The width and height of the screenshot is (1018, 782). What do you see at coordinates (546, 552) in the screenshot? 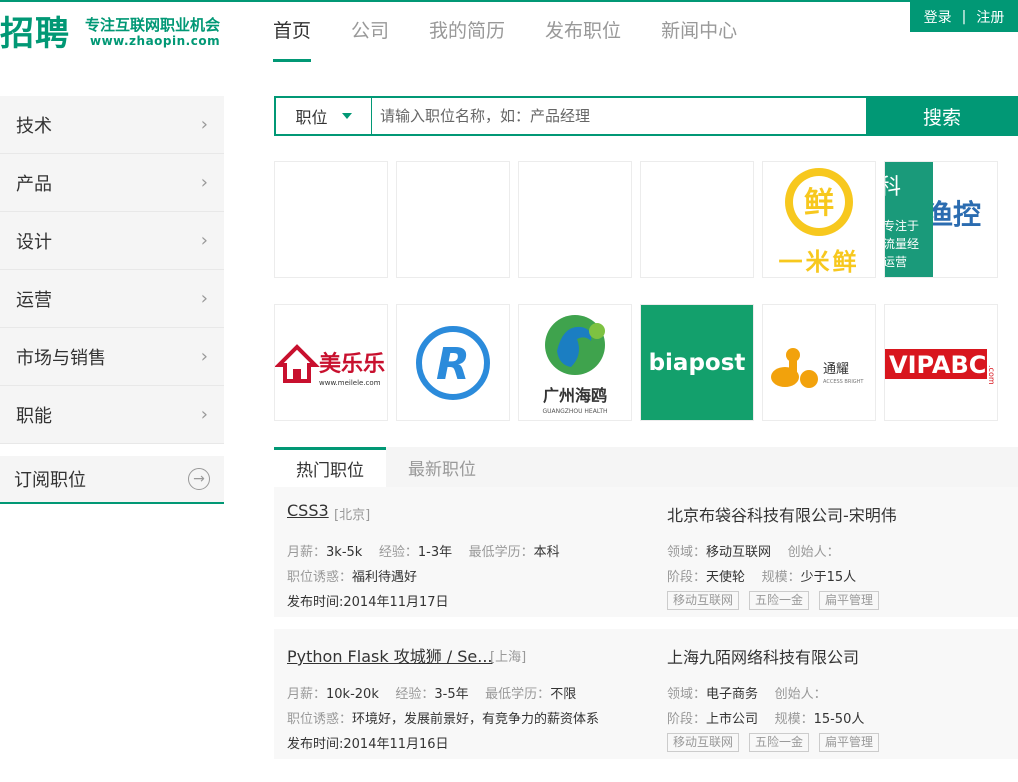
I see `education-value: 本科` at bounding box center [546, 552].